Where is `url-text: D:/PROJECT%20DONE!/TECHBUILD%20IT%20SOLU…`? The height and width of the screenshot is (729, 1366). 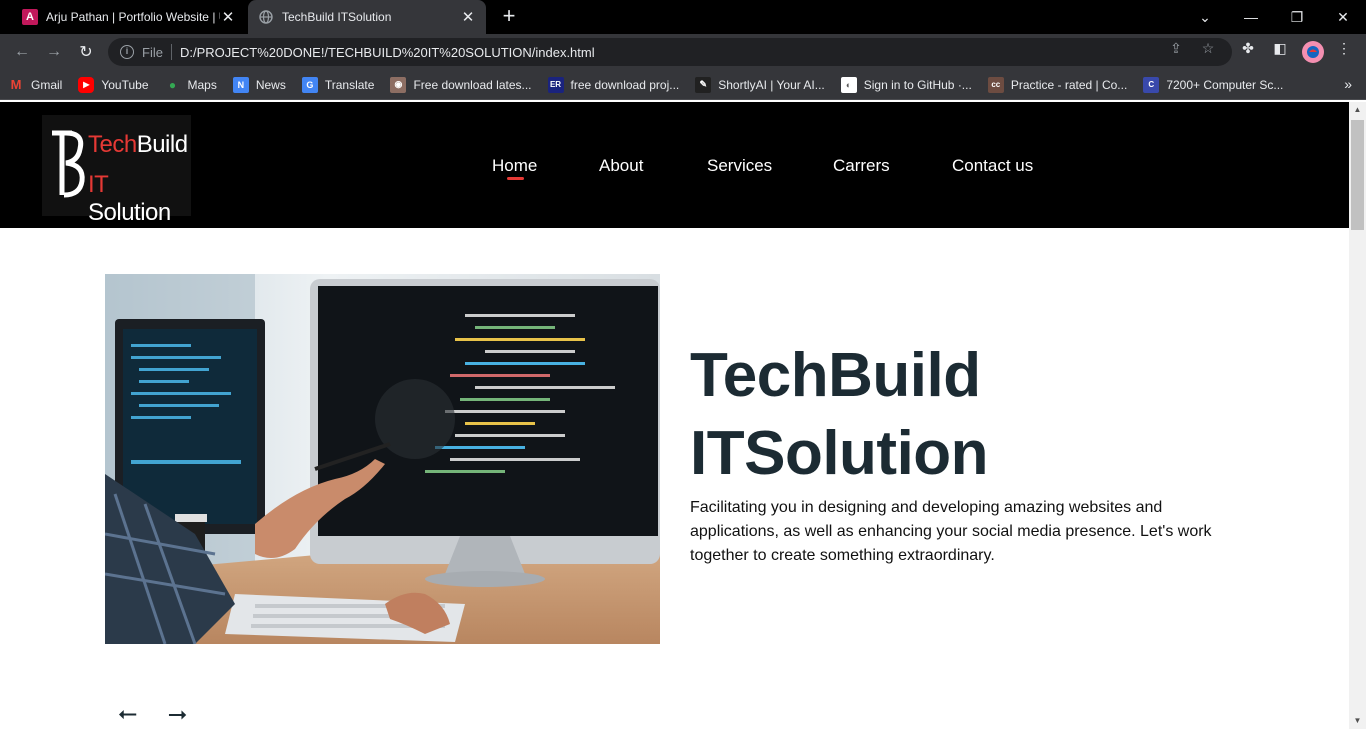 url-text: D:/PROJECT%20DONE!/TECHBUILD%20IT%20SOLU… is located at coordinates (387, 52).